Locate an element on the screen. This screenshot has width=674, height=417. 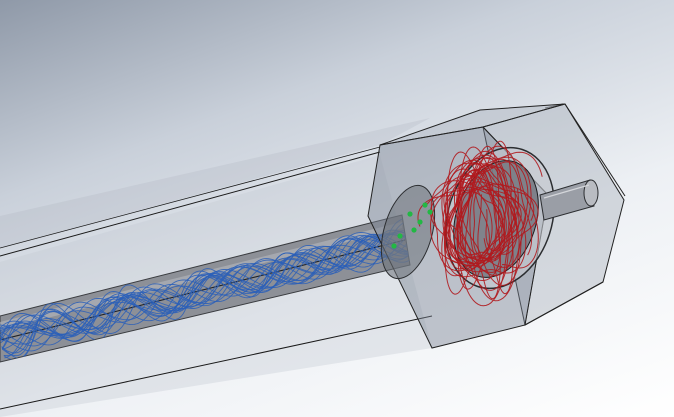
shaft-end is located at coordinates (591, 193).